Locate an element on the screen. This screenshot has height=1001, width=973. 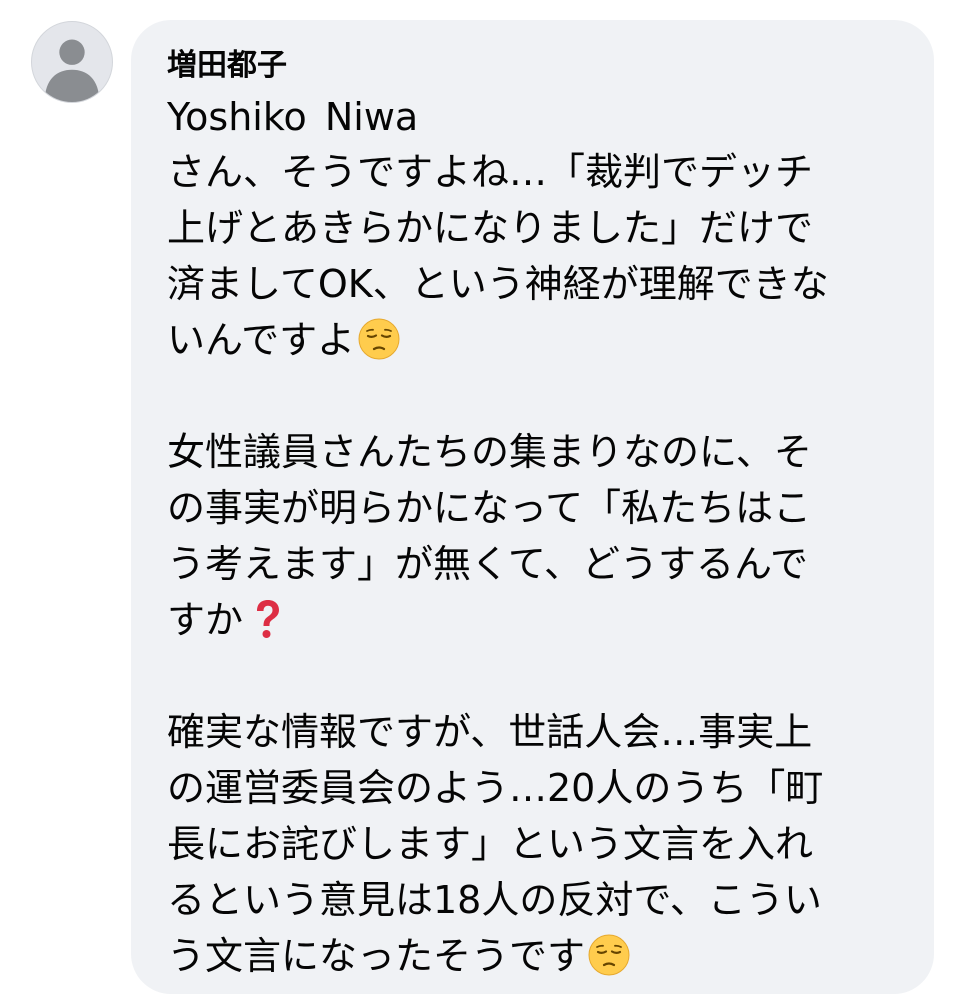
avatar is located at coordinates (72, 62).